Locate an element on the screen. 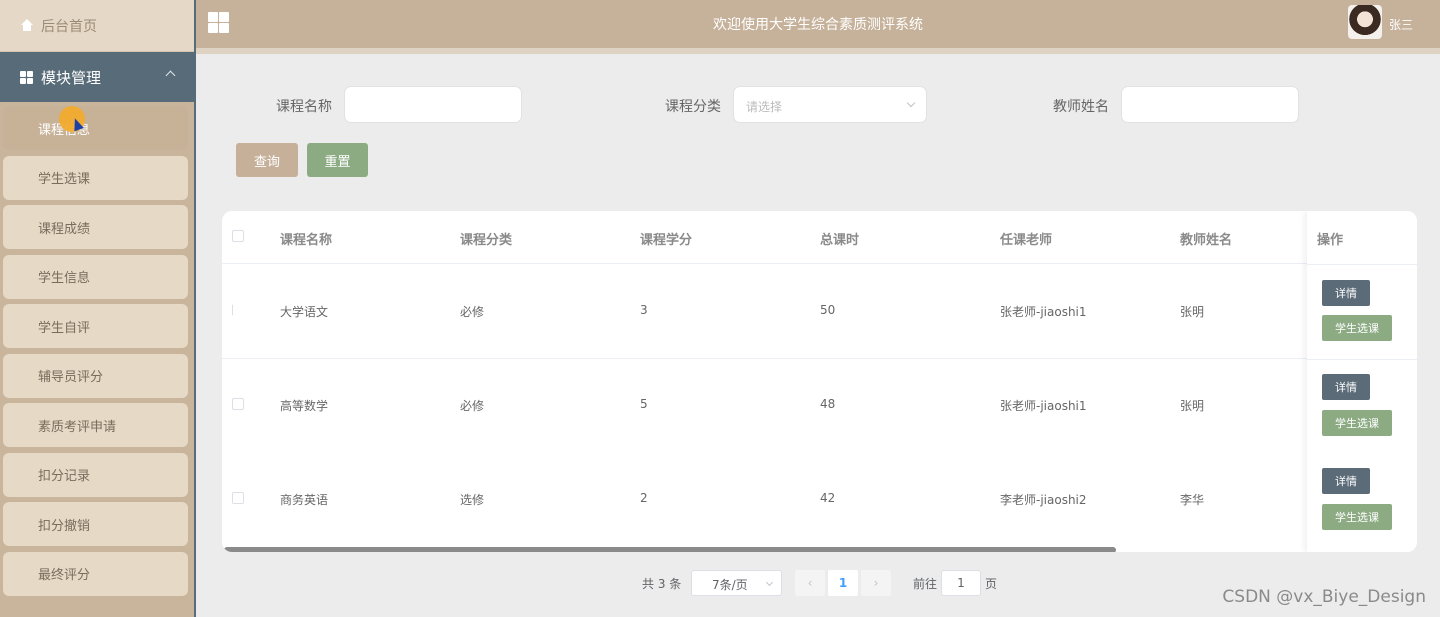 The width and height of the screenshot is (1440, 617). sidebar-item-deduction-revoke: 扣分撤销 is located at coordinates (95, 524).